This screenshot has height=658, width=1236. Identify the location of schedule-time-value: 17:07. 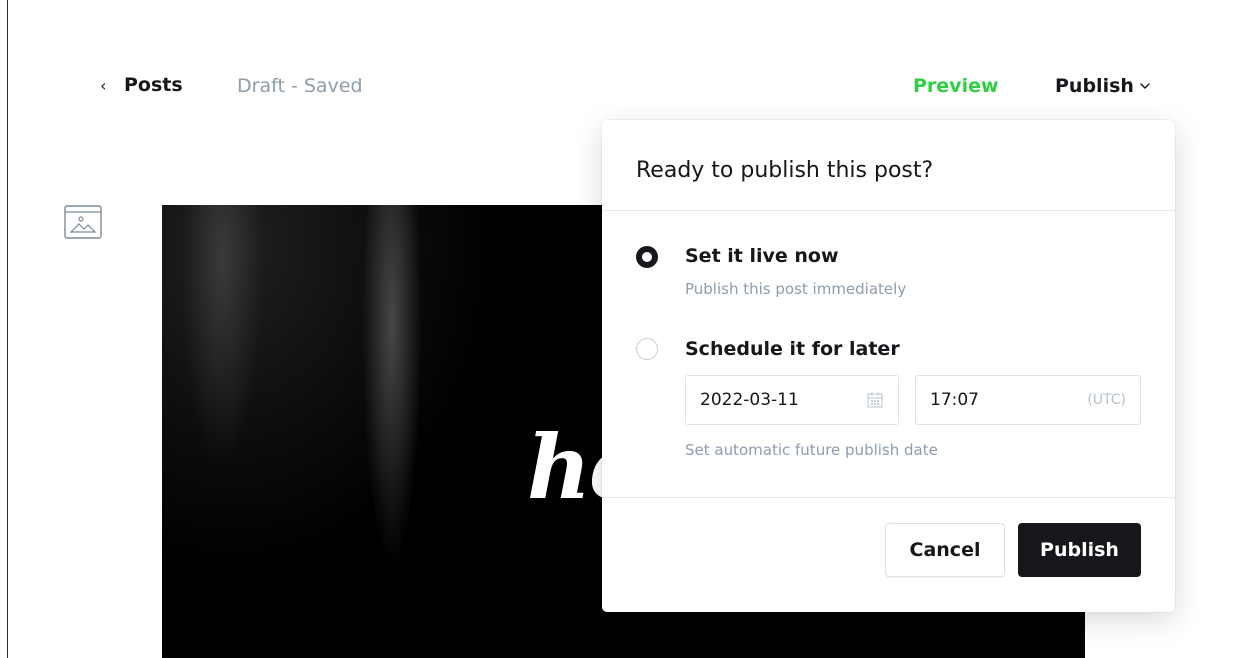
(954, 400).